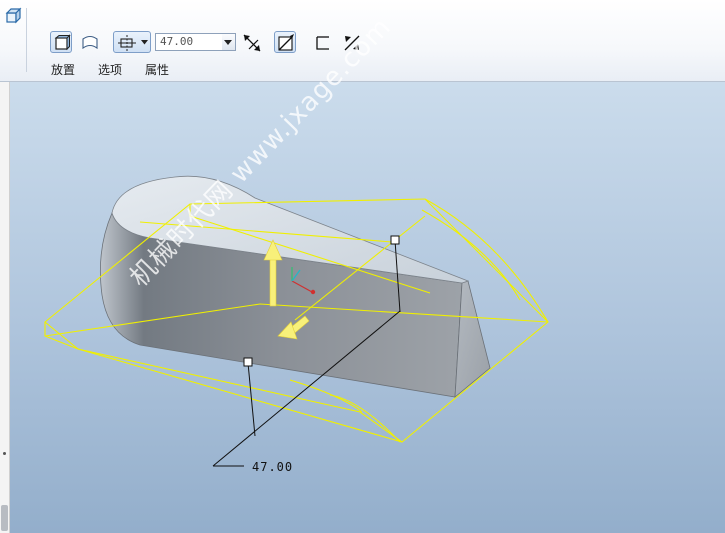 Image resolution: width=725 pixels, height=533 pixels. Describe the element at coordinates (248, 362) in the screenshot. I see `drag-handle-bottom` at that location.